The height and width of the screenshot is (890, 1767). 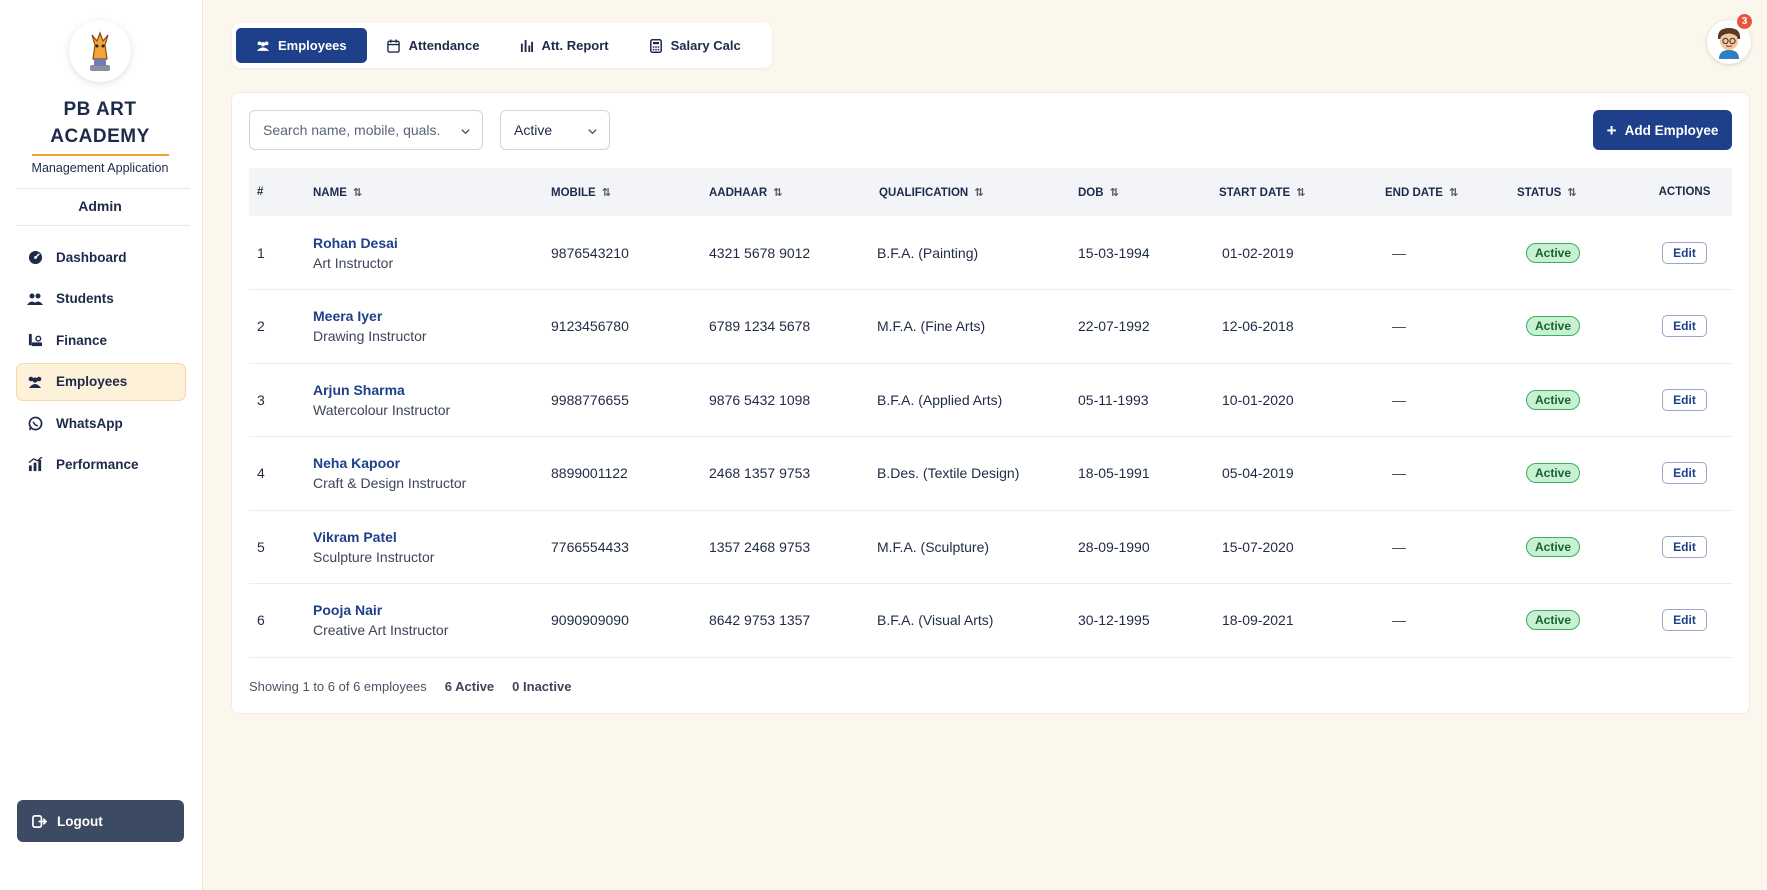 I want to click on aadhaar-cell: 6789 1234 5678, so click(x=760, y=326).